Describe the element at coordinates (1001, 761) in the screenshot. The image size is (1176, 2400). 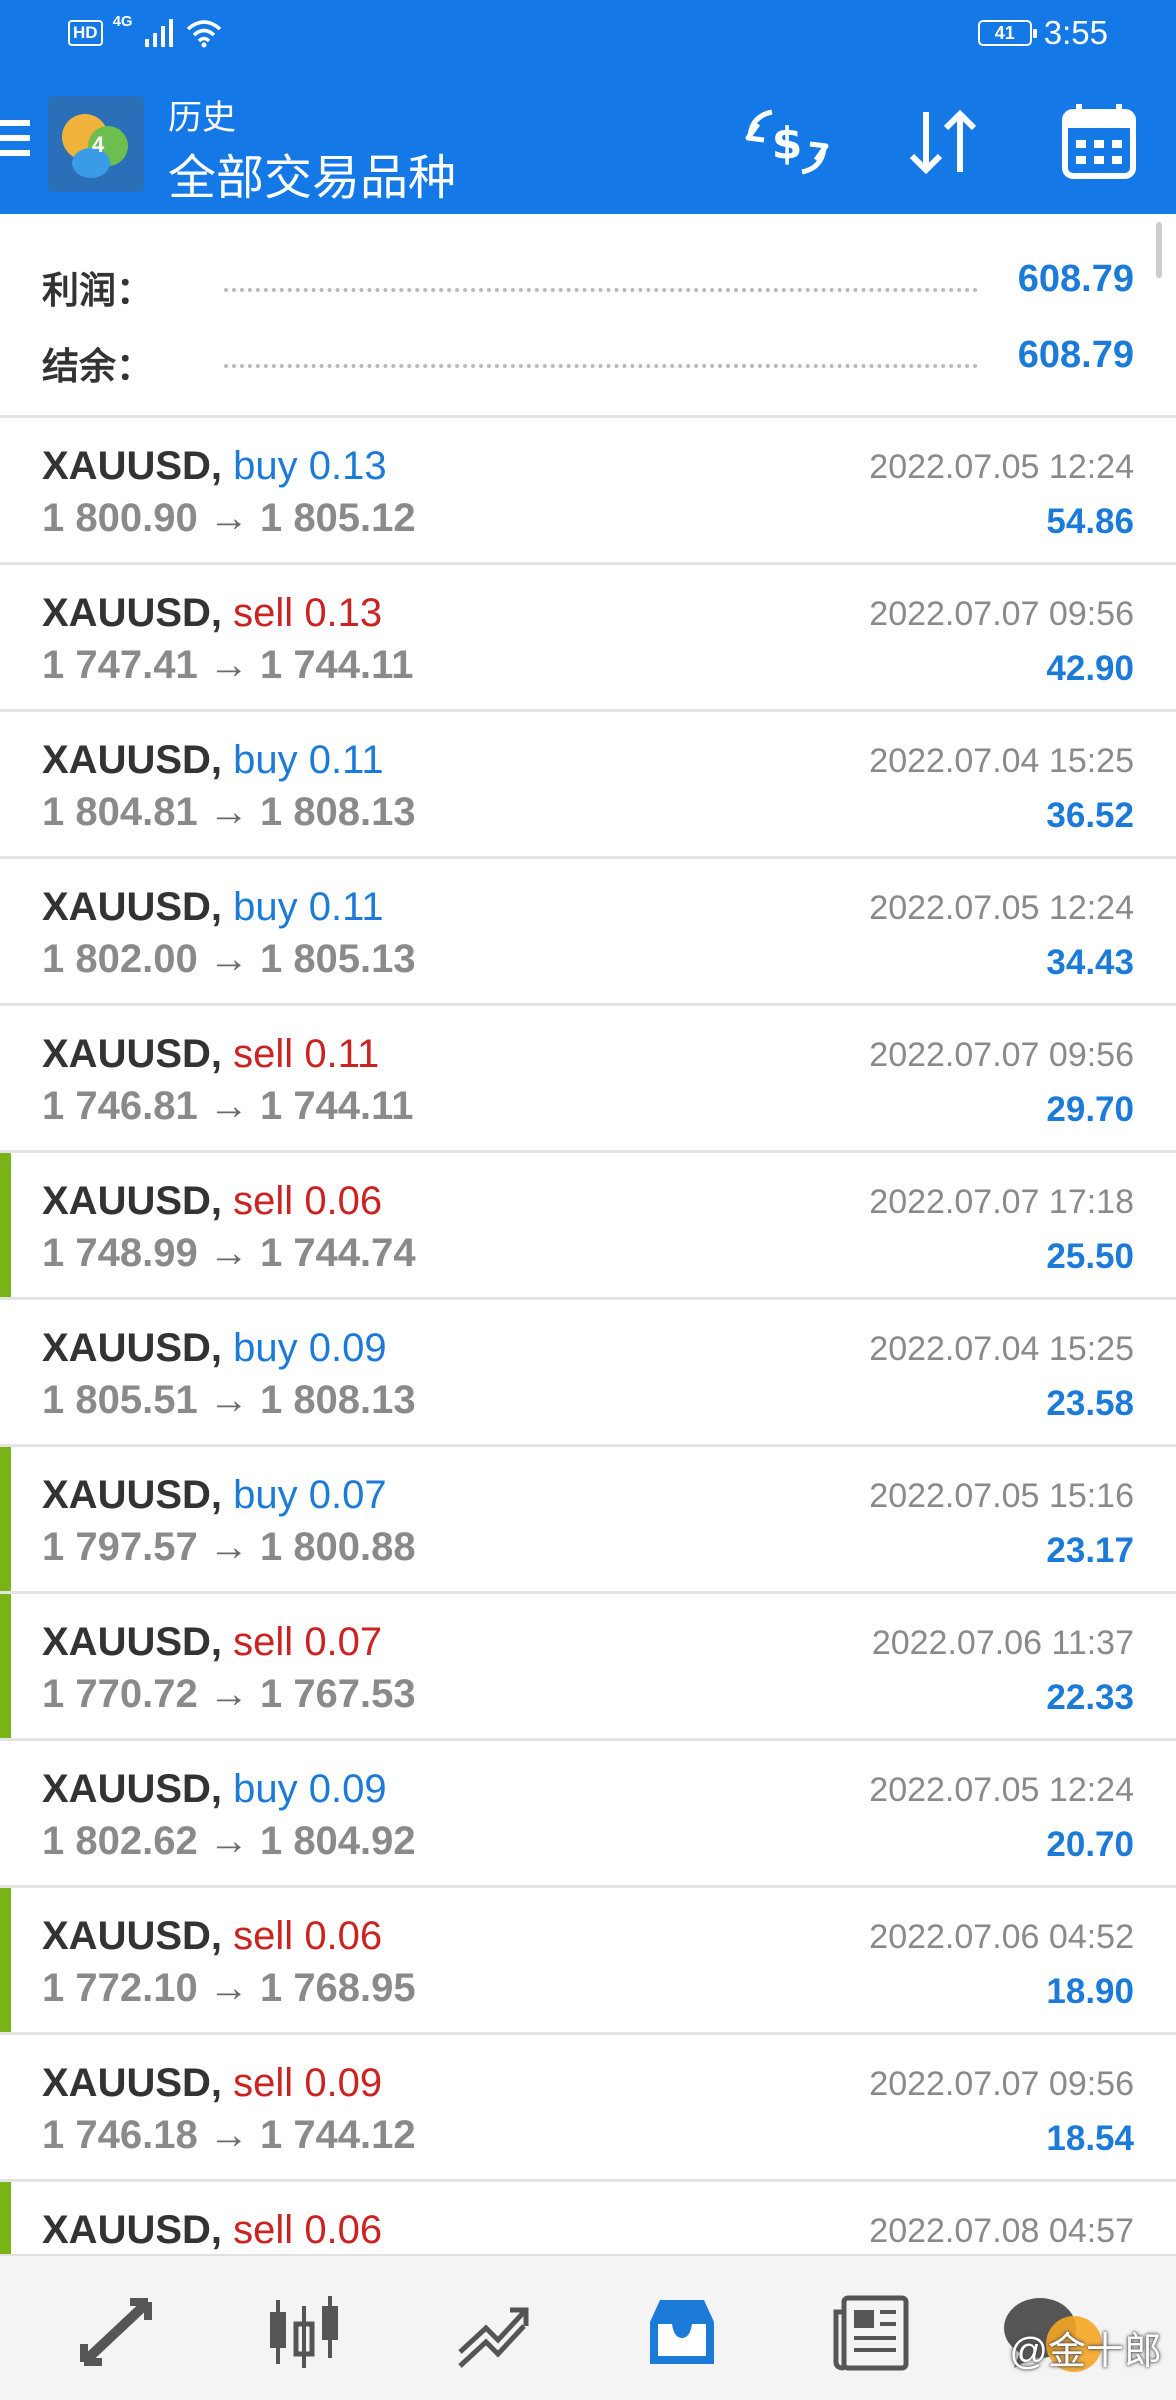
I see `trade-time: 2022.07.04 15:25` at that location.